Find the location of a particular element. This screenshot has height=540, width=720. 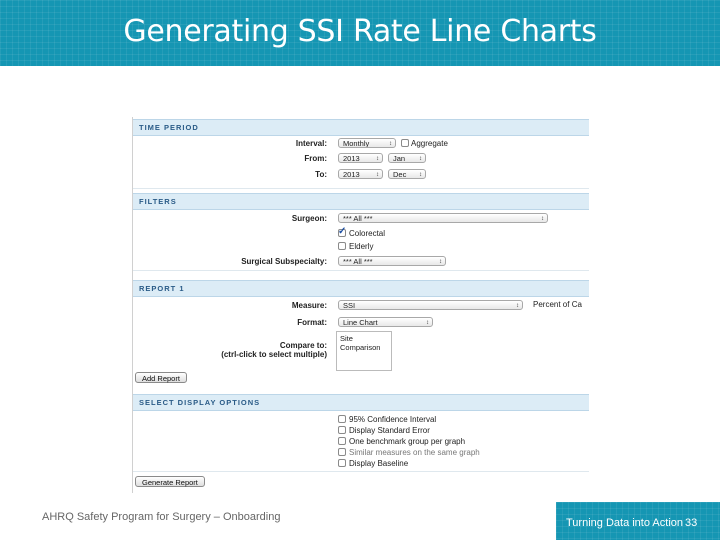

measure-select: SSI ↕ is located at coordinates (430, 305).